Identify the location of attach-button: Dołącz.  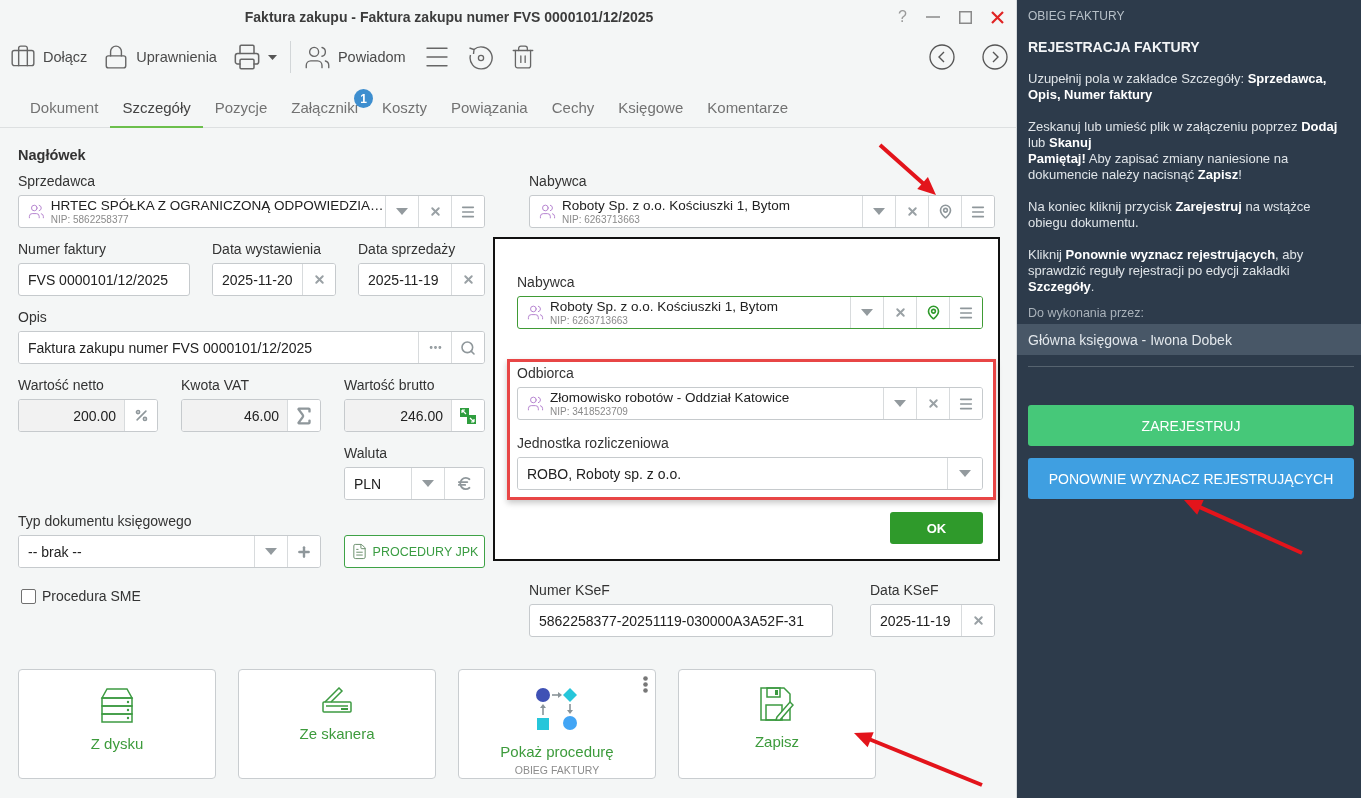
(49, 57).